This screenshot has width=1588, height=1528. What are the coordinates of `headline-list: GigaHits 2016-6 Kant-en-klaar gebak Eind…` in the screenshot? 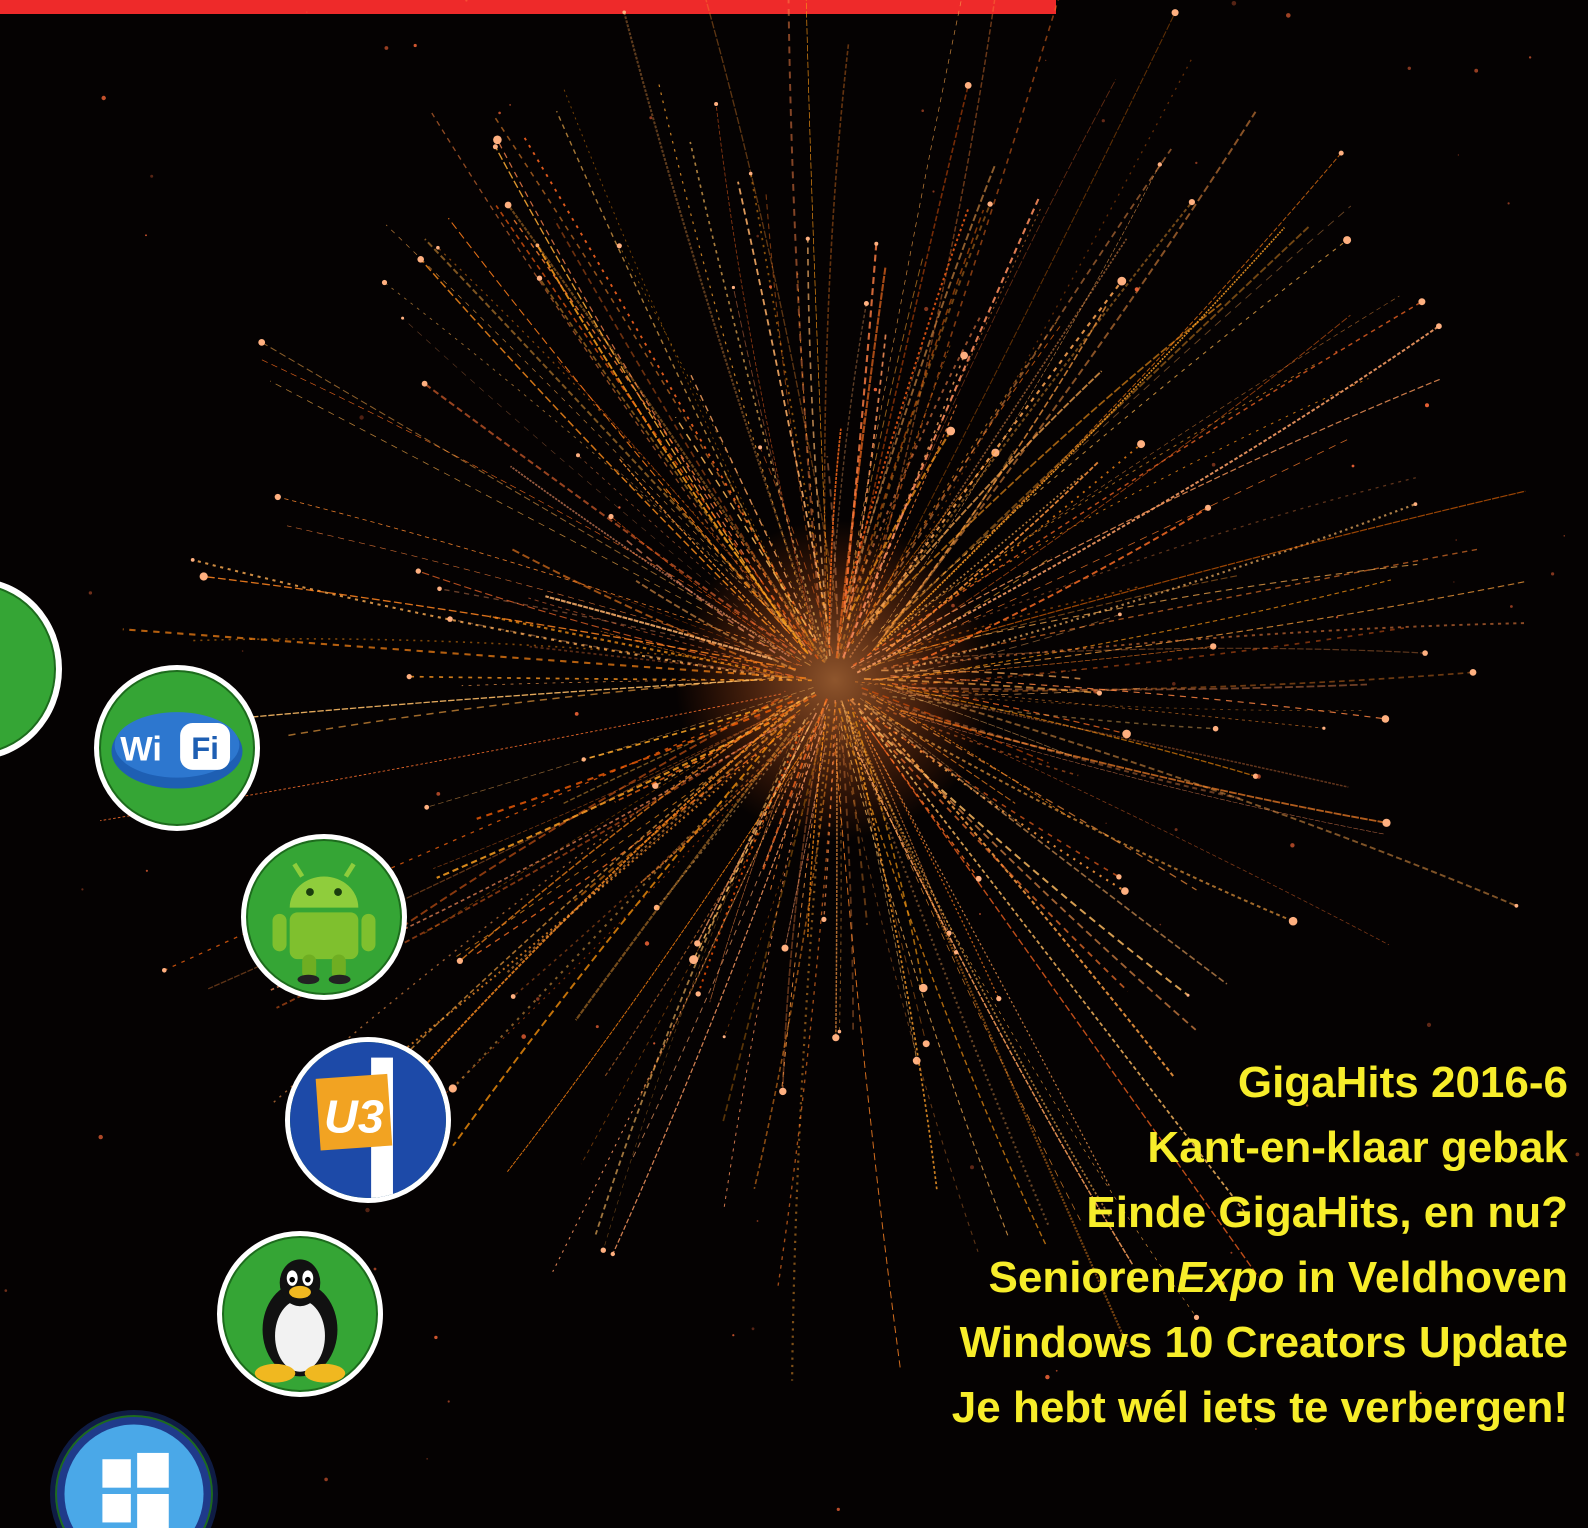 It's located at (1260, 1245).